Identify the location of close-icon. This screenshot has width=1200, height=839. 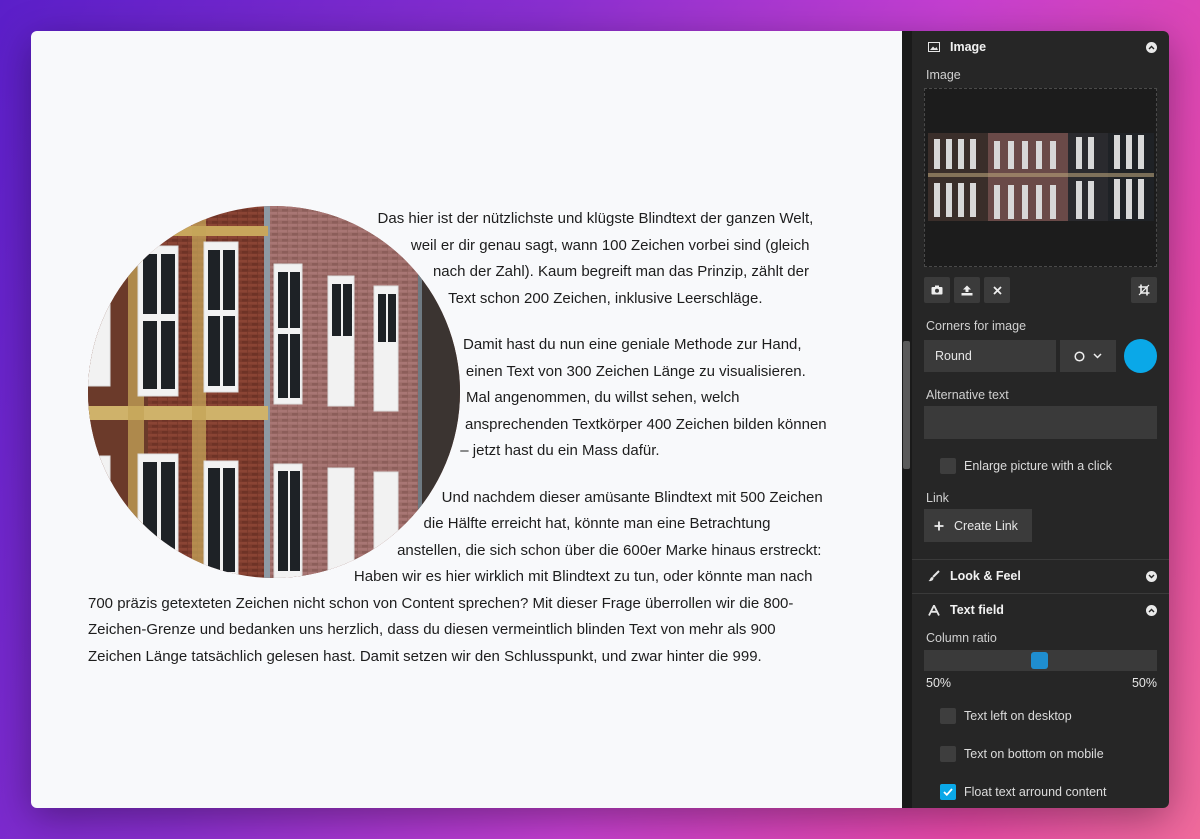
(997, 290).